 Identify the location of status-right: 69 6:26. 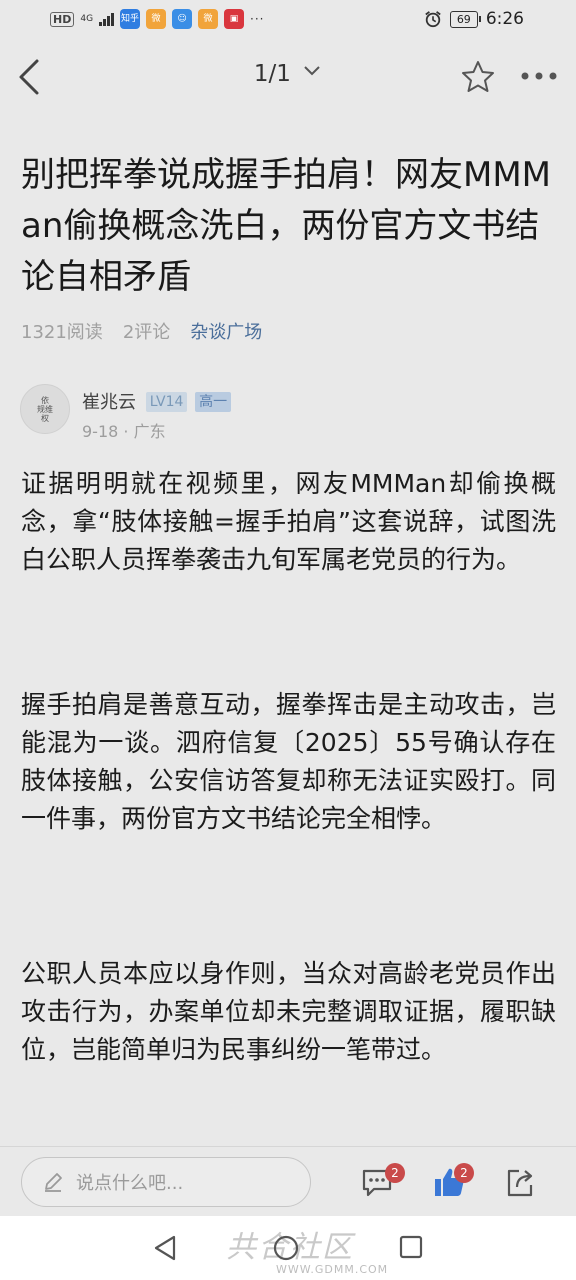
(474, 19).